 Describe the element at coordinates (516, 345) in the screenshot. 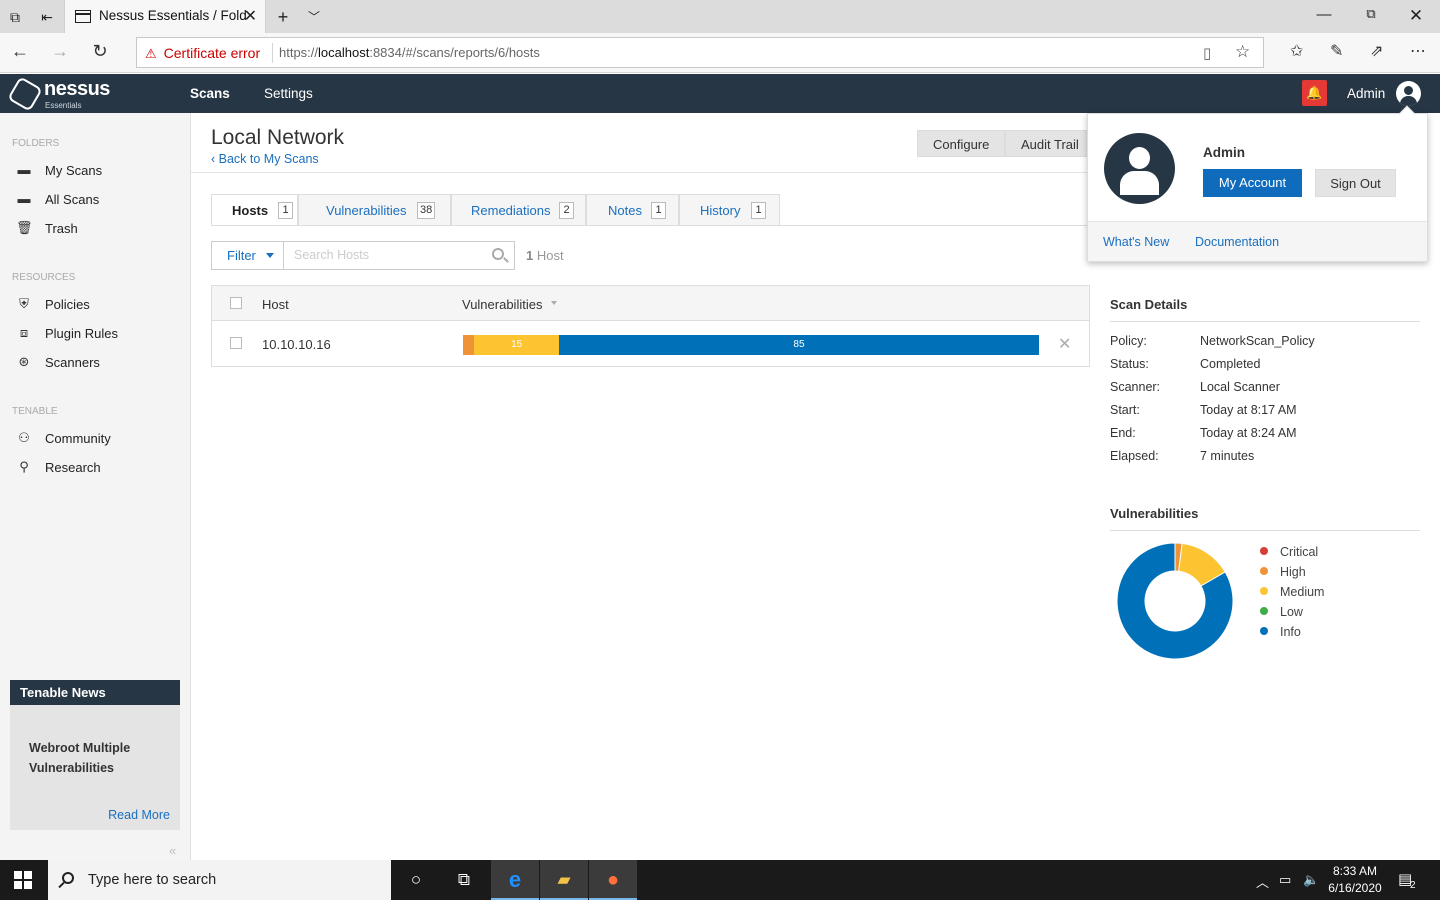

I see `bar-segment-medium: 15` at that location.